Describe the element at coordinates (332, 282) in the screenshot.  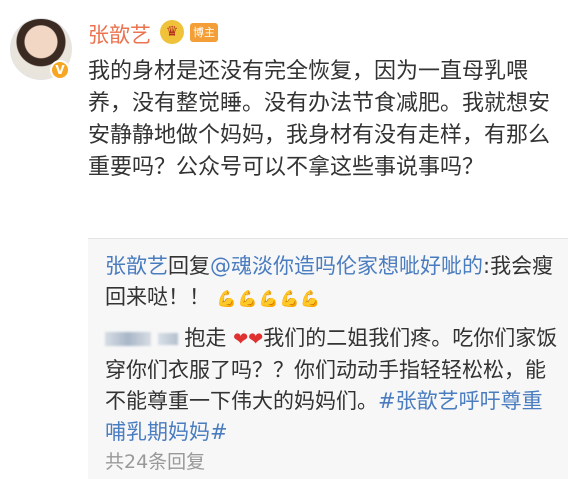
I see `reply-text: 张歆艺回复@魂淡你造吗伦家想呲好呲的:我会瘦回来哒！！ 💪💪💪💪💪` at that location.